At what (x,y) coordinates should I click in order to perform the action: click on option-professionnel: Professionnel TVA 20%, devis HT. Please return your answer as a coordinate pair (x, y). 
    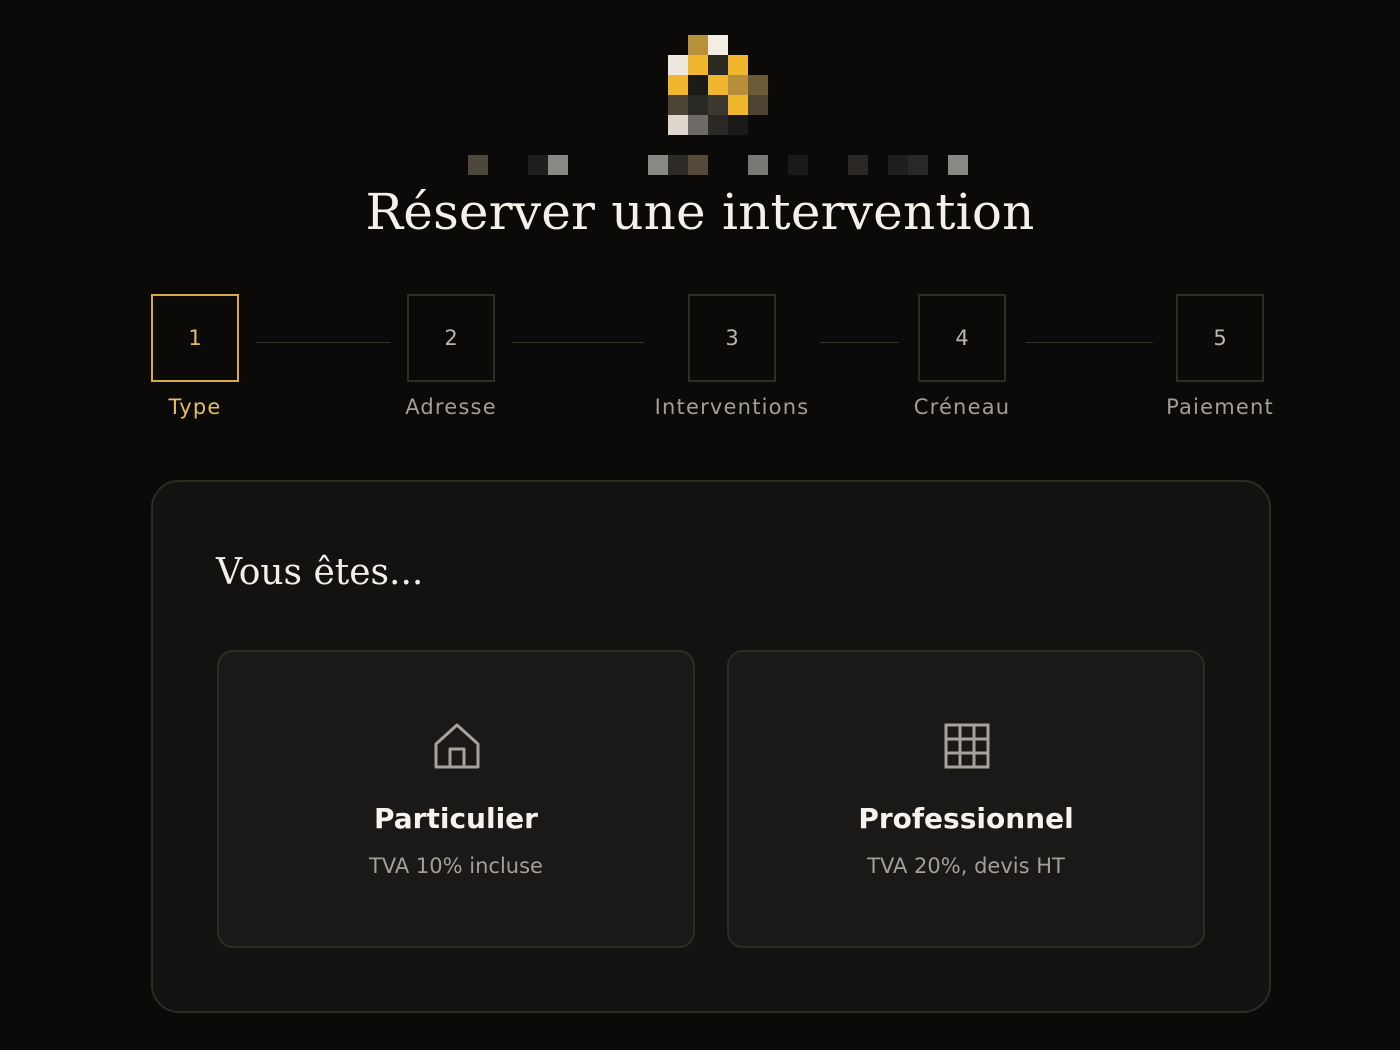
    Looking at the image, I should click on (966, 799).